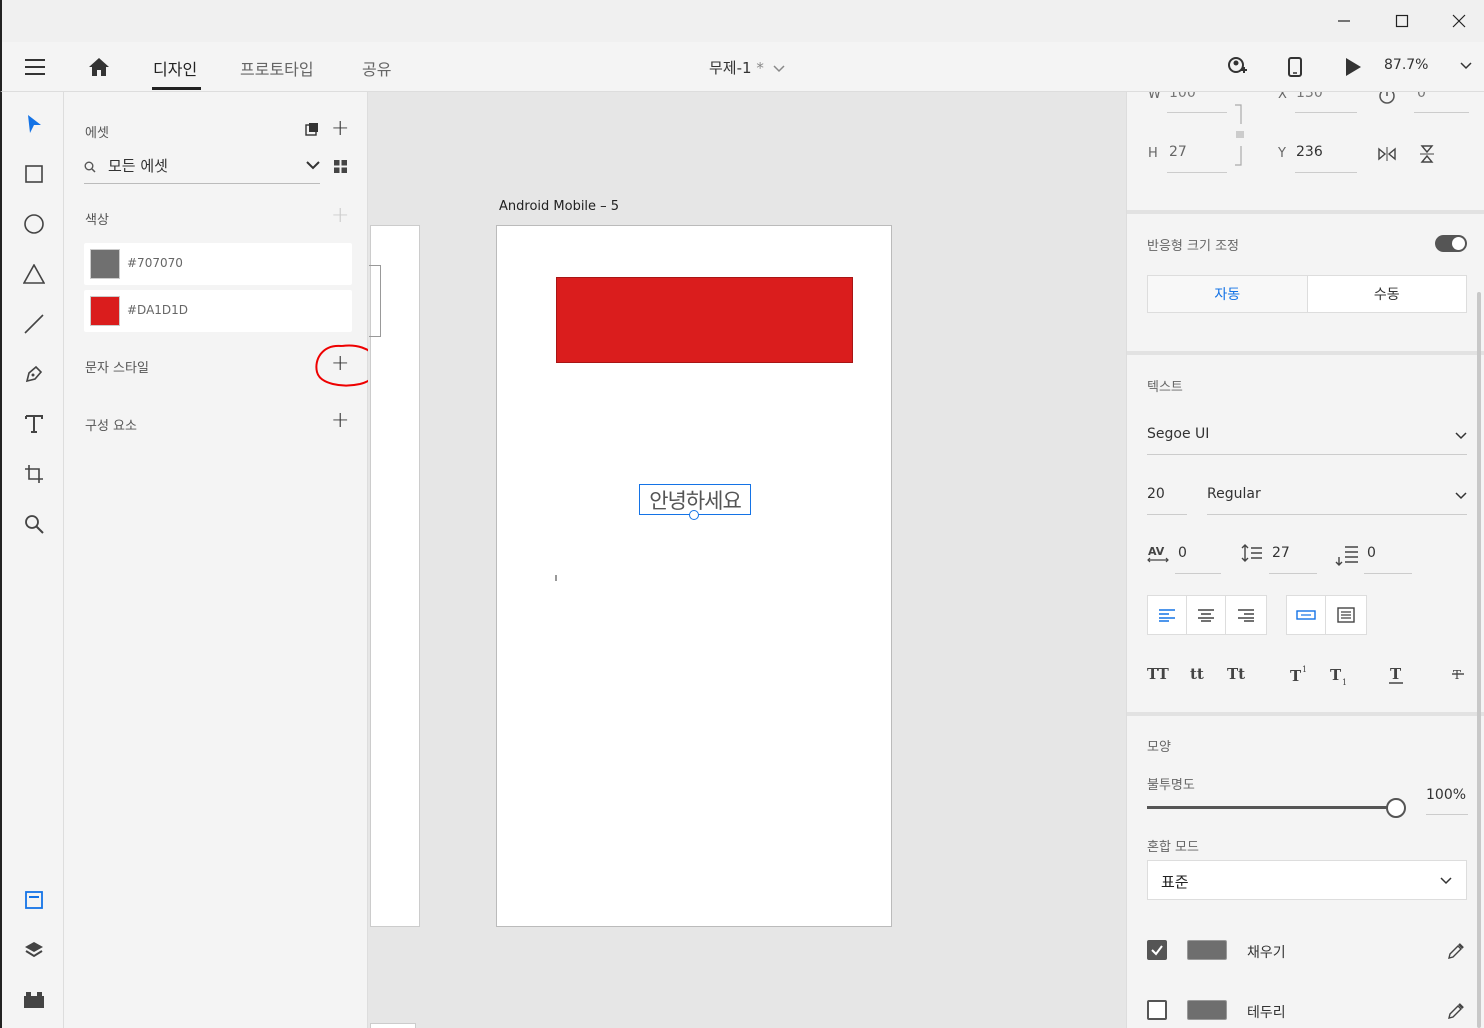 This screenshot has width=1484, height=1028. I want to click on lowercase-button: tt, so click(1197, 674).